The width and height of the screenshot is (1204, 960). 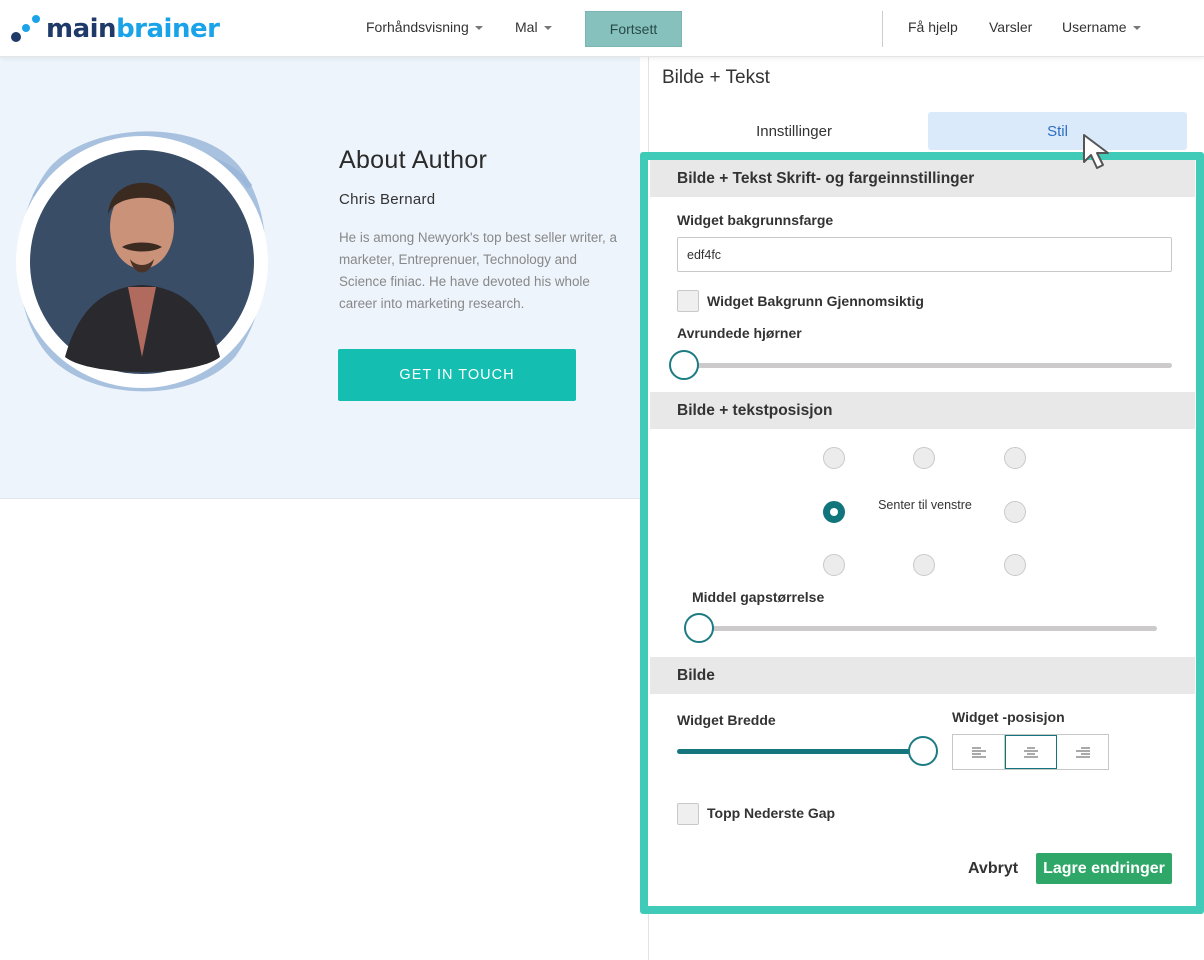 What do you see at coordinates (417, 27) in the screenshot?
I see `nav-preview-label: Forhåndsvisning` at bounding box center [417, 27].